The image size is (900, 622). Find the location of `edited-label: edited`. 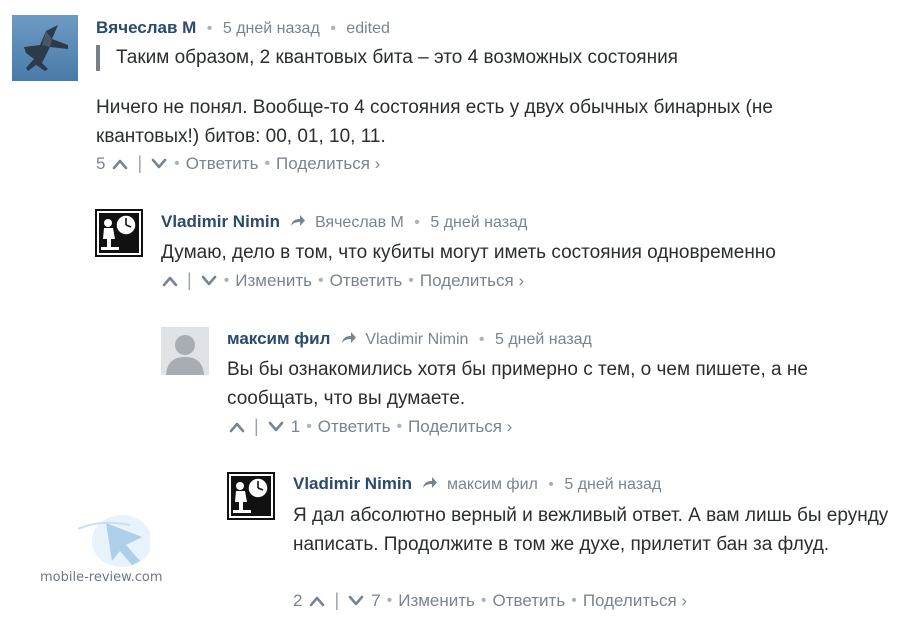

edited-label: edited is located at coordinates (368, 28).